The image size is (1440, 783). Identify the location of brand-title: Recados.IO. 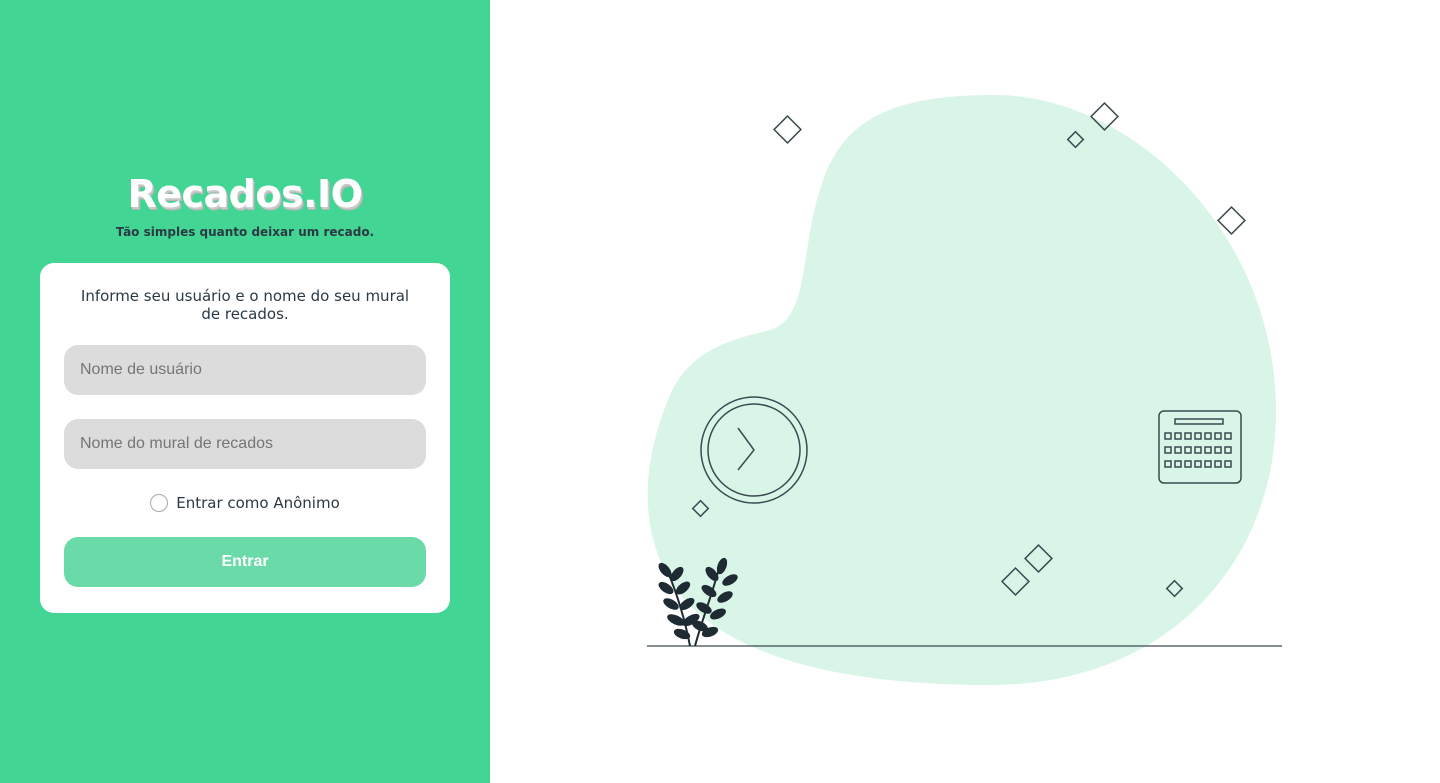
(245, 194).